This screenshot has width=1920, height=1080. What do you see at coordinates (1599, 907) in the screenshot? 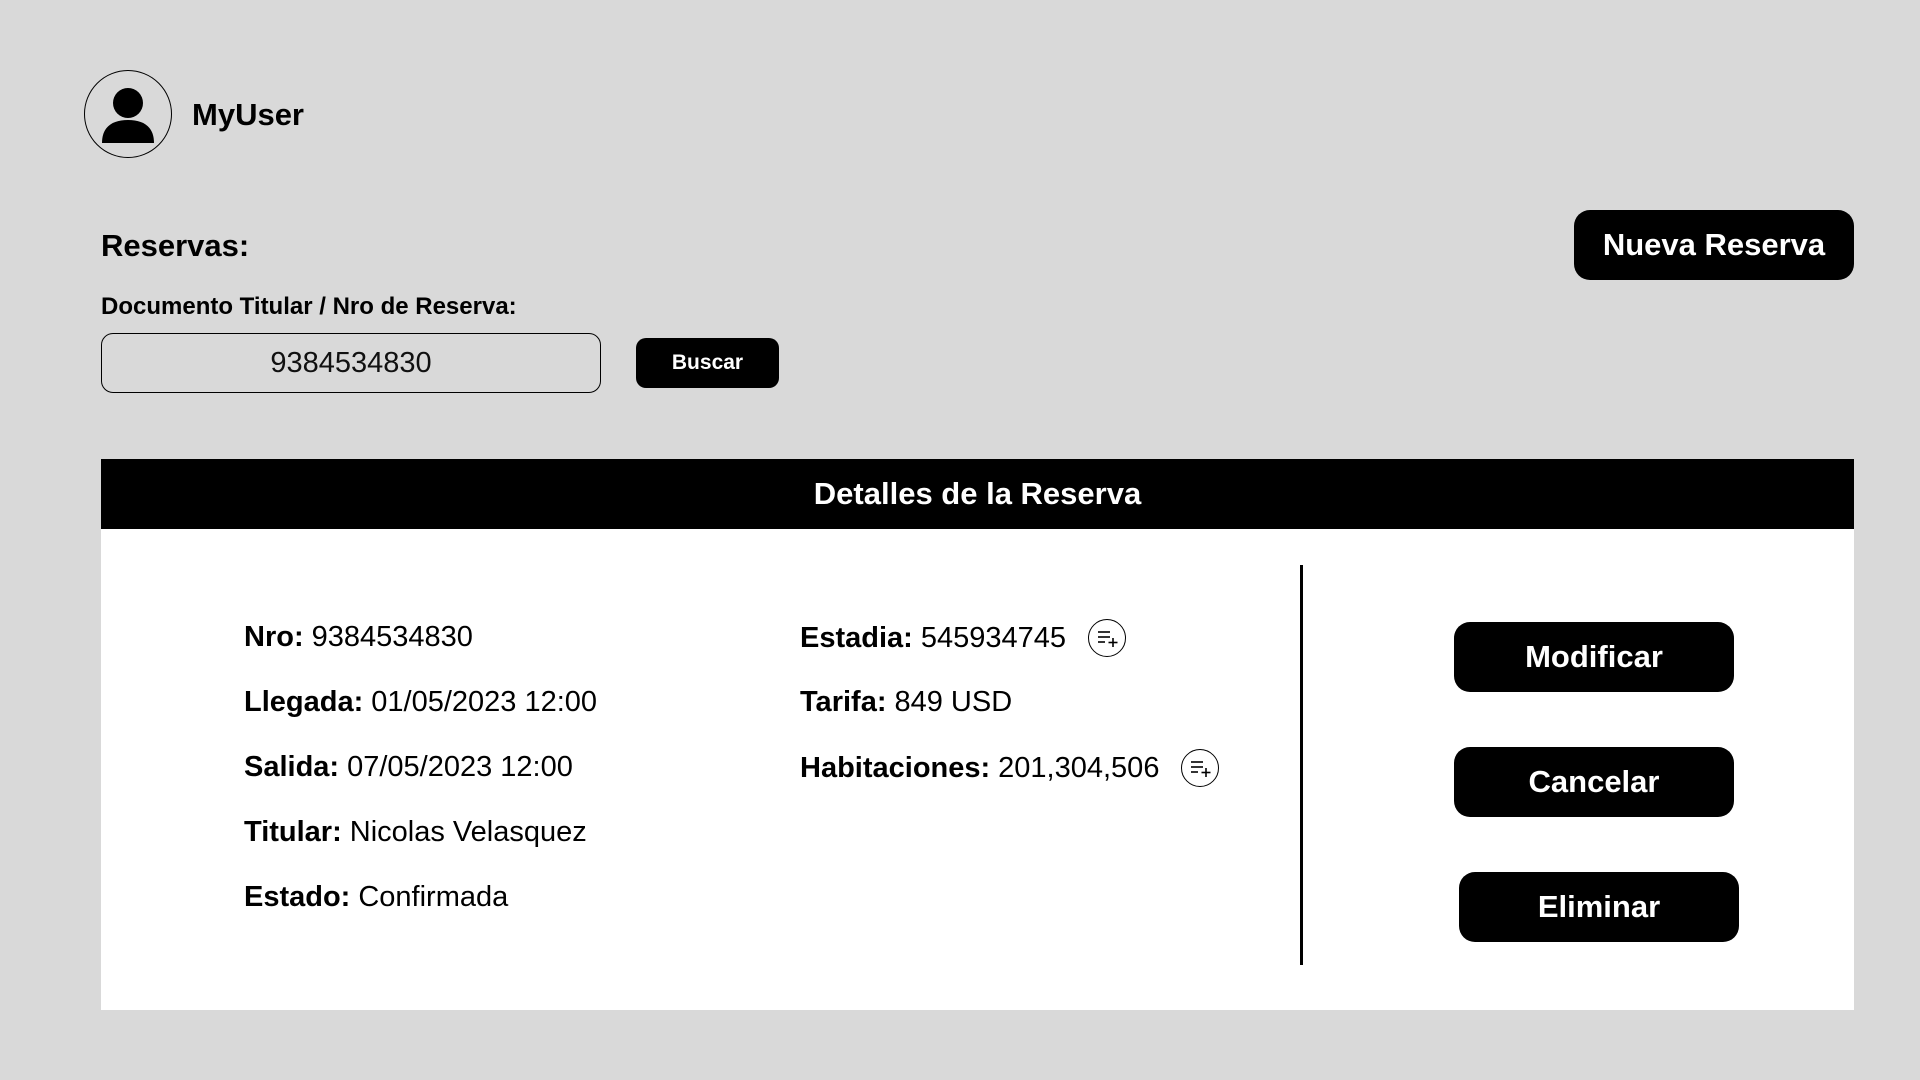
I see `delete-button: Eliminar` at bounding box center [1599, 907].